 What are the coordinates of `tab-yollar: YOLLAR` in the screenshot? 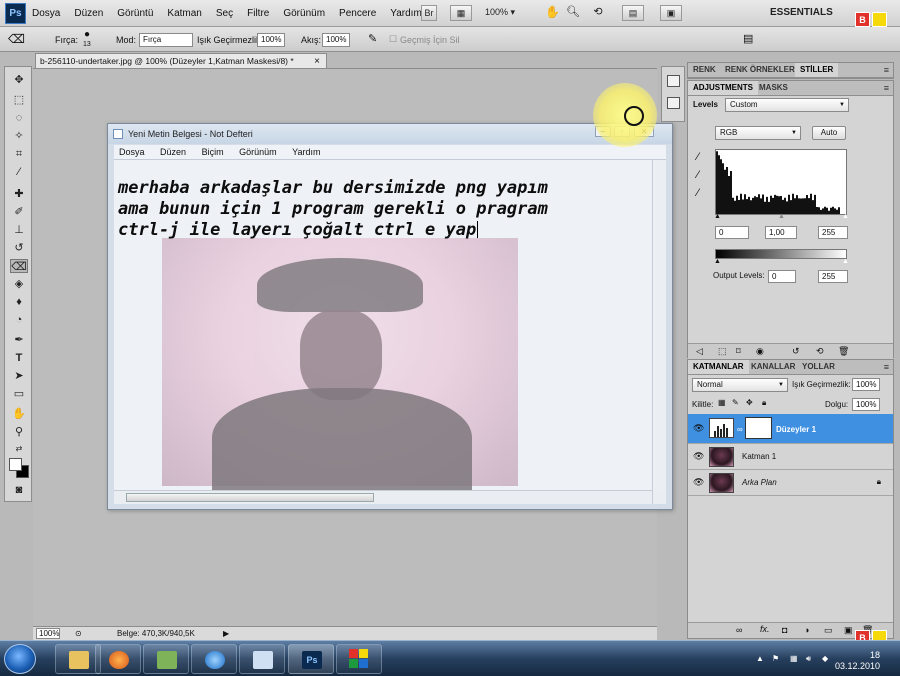 It's located at (818, 367).